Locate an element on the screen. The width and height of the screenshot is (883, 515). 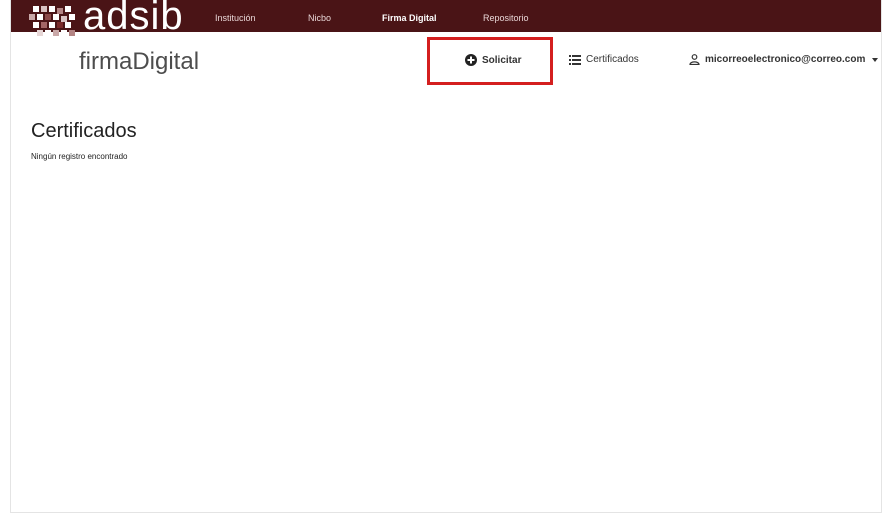
brand-logo-text: adsib is located at coordinates (133, 19).